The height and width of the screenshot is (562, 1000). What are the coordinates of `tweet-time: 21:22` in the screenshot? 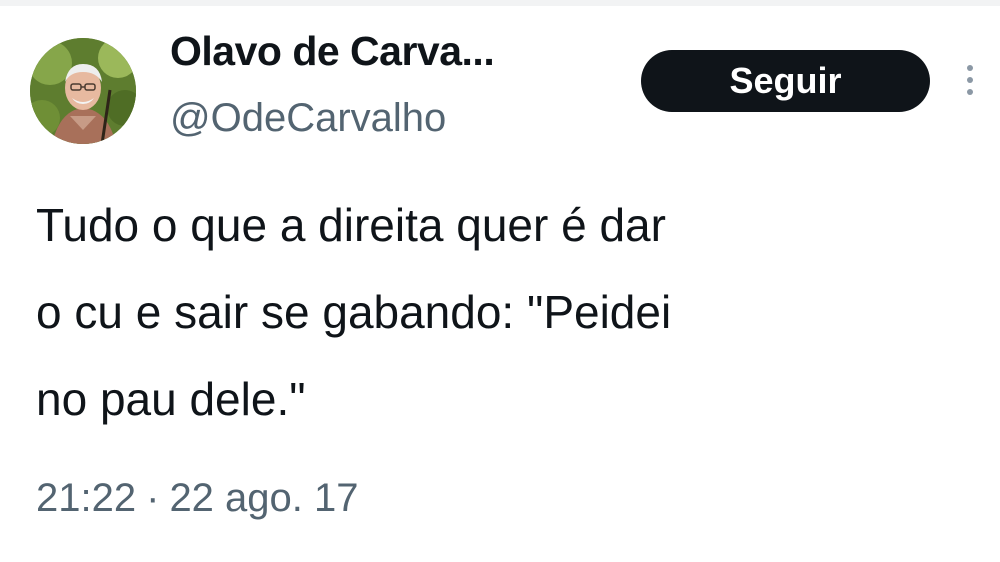 It's located at (86, 498).